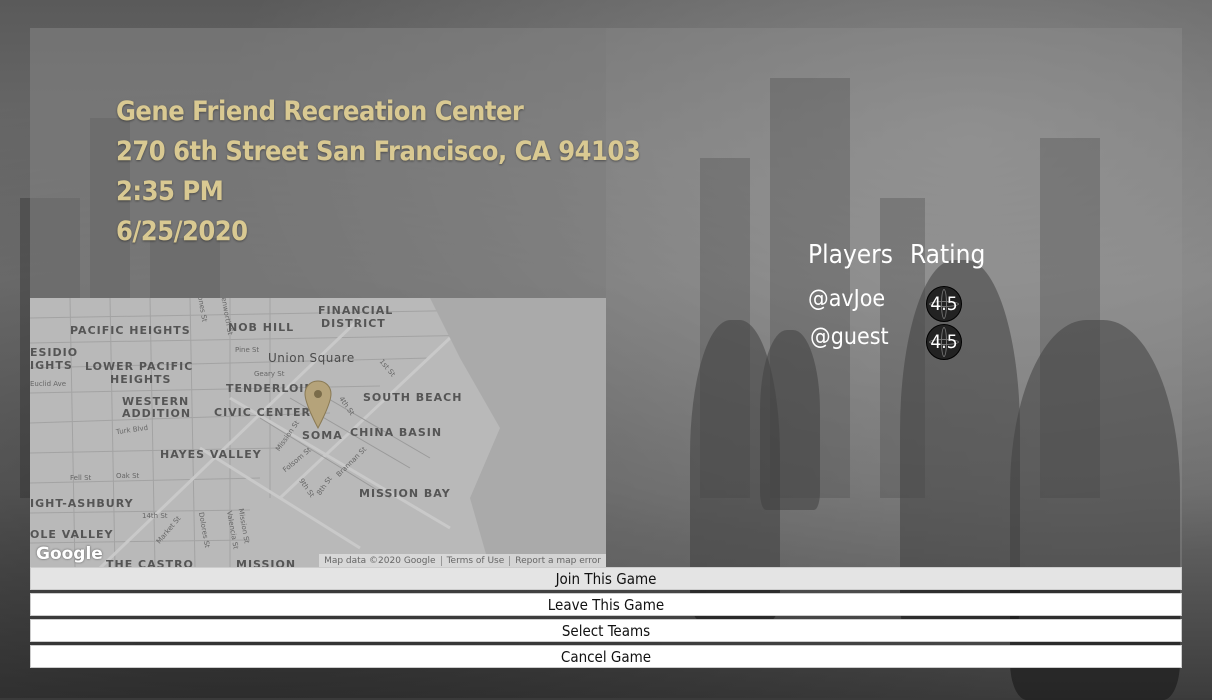 Image resolution: width=1212 pixels, height=700 pixels. I want to click on street-label: Euclid Ave, so click(48, 384).